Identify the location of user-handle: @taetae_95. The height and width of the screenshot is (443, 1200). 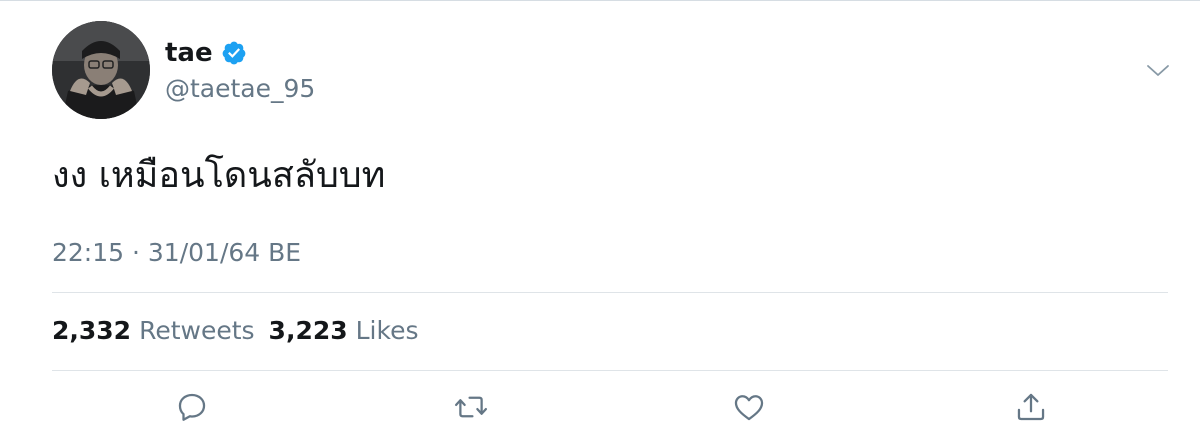
(240, 89).